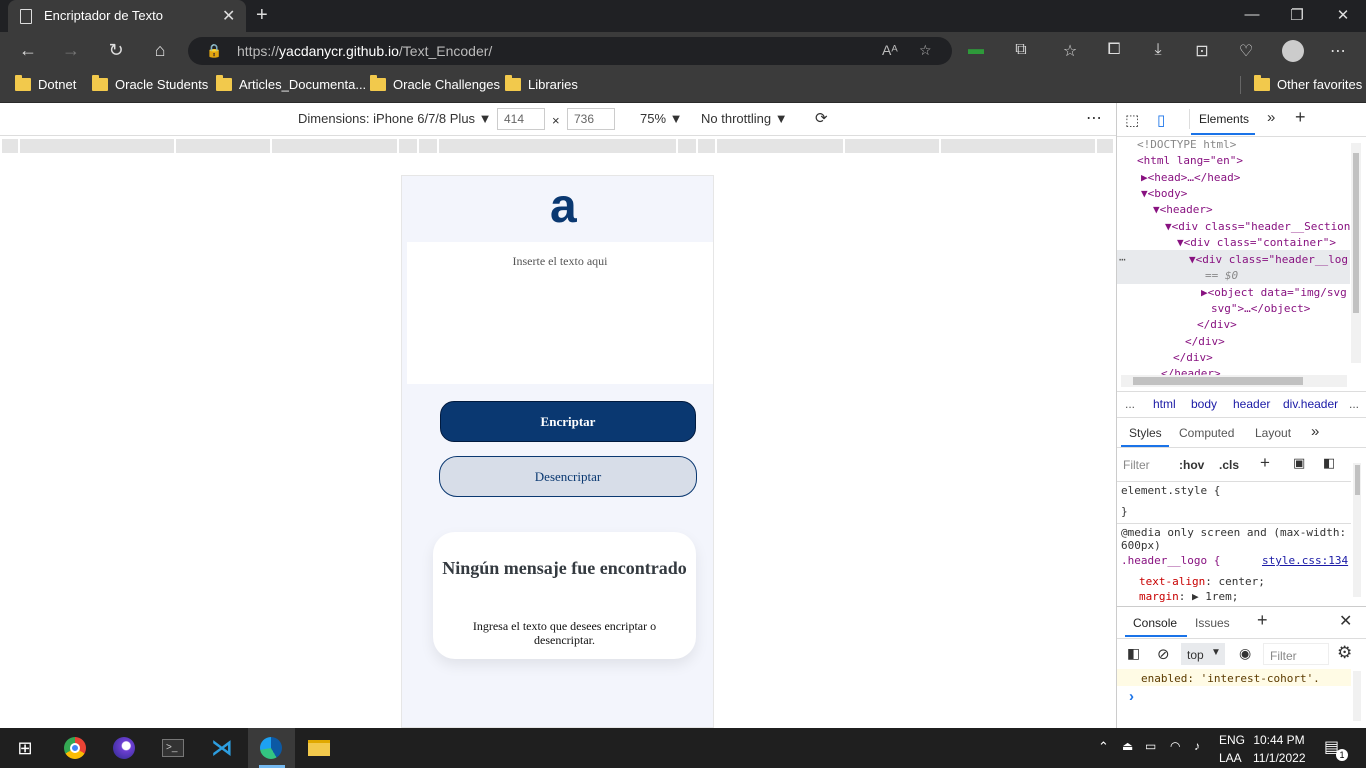 The height and width of the screenshot is (768, 1366). I want to click on new-tab-button: +, so click(262, 15).